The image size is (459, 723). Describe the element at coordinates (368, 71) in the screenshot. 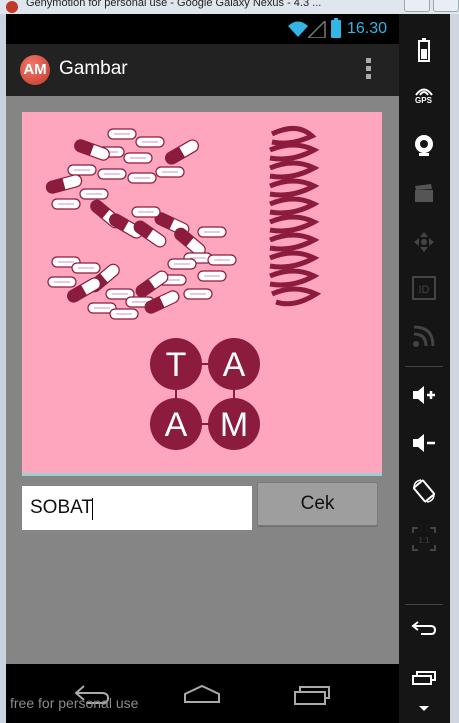

I see `overflow-menu-icon` at that location.